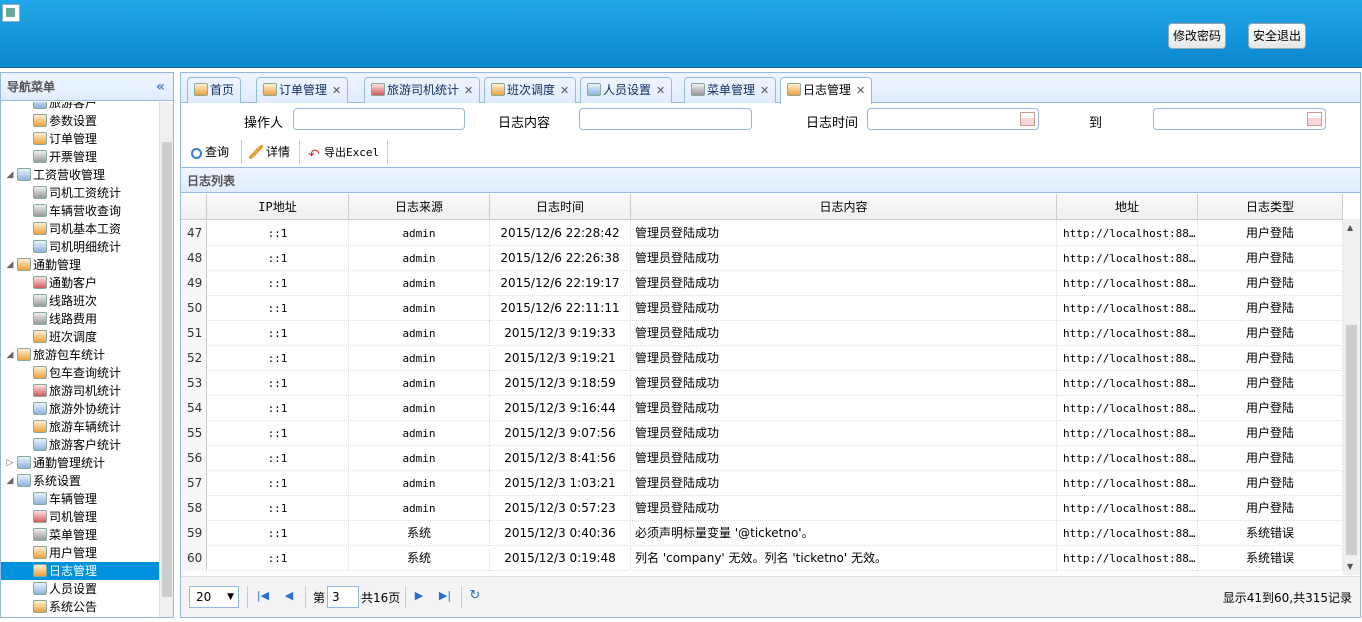 This screenshot has height=622, width=1362. What do you see at coordinates (269, 152) in the screenshot?
I see `detail-button: 详情` at bounding box center [269, 152].